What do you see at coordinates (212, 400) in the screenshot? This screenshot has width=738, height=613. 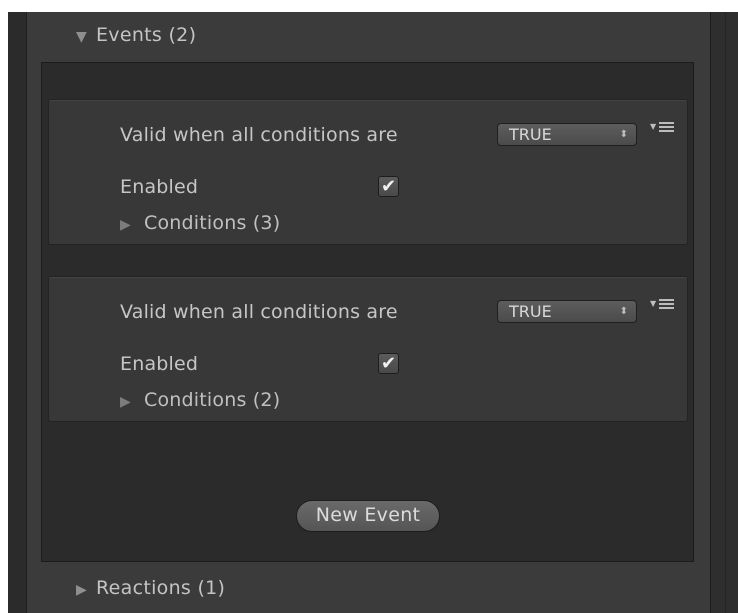 I see `conditions-label: Conditions (2)` at bounding box center [212, 400].